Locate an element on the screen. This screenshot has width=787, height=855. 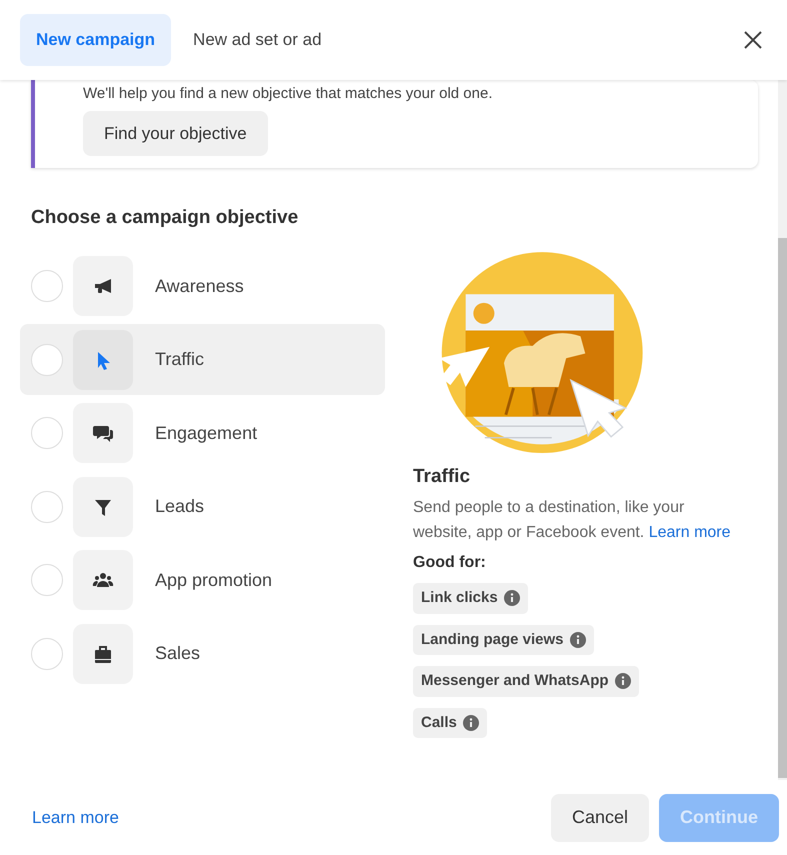
objective-label: Sales is located at coordinates (177, 653).